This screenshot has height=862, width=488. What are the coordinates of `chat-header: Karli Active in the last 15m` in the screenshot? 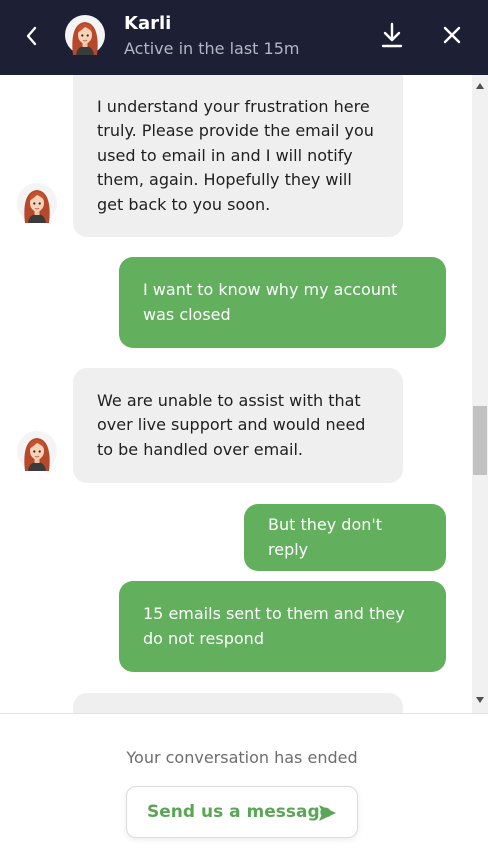 It's located at (244, 37).